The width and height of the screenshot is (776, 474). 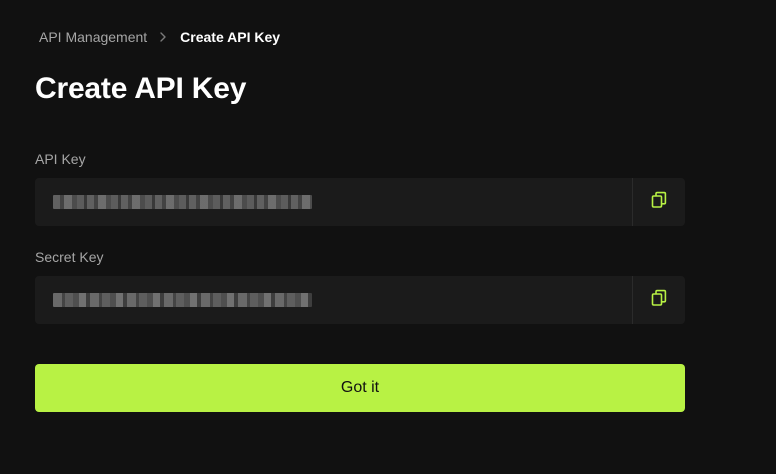 I want to click on secret-key-field: ••••••••••••••••••••••••••••••••••••, so click(x=360, y=300).